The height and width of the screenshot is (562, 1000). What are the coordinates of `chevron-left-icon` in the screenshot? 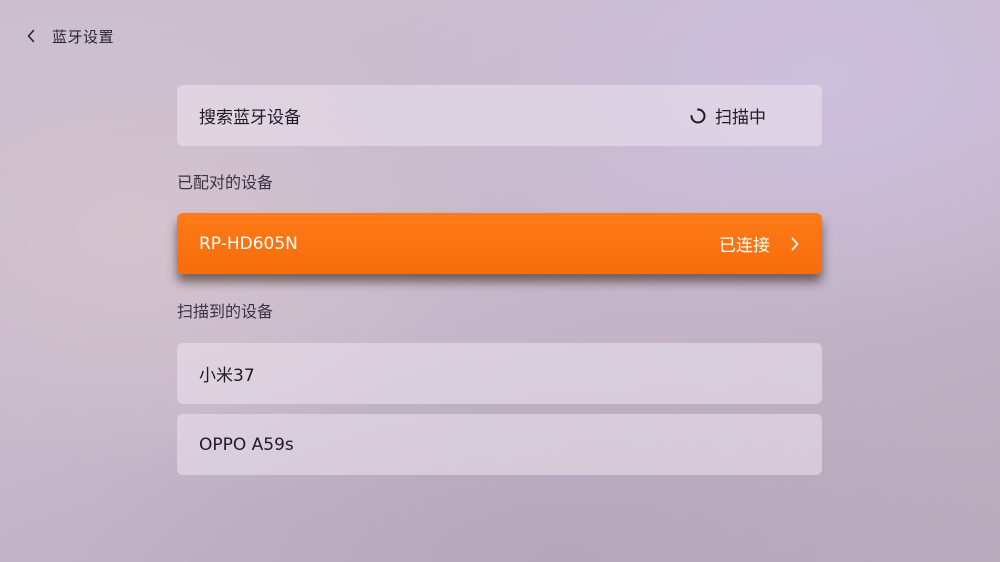 It's located at (34, 36).